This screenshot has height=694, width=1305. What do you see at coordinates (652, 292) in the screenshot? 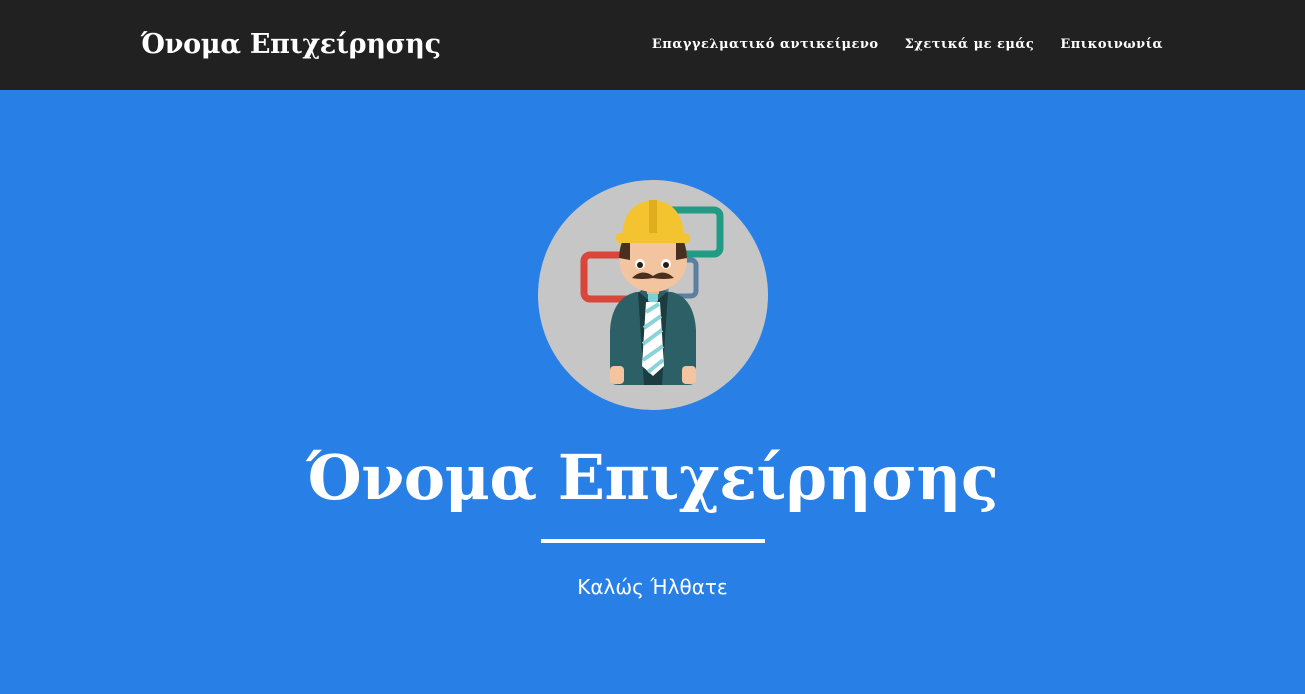
I see `construction-worker-icon` at bounding box center [652, 292].